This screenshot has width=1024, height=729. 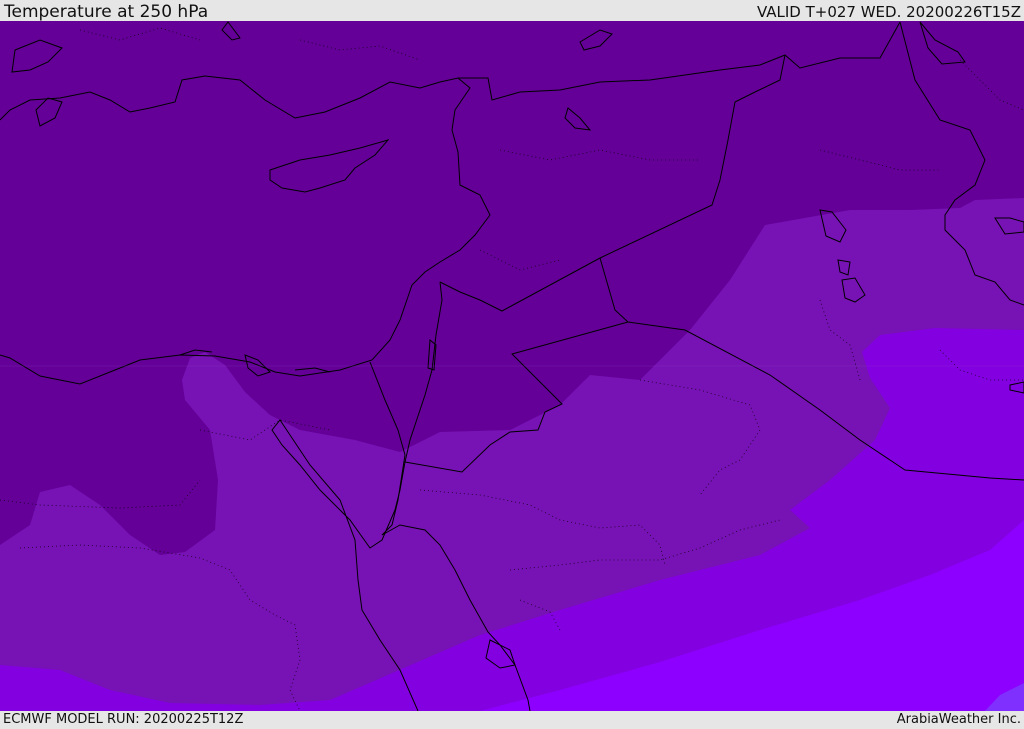 I want to click on model-run: ECMWF MODEL RUN: 20200225T12Z, so click(x=123, y=719).